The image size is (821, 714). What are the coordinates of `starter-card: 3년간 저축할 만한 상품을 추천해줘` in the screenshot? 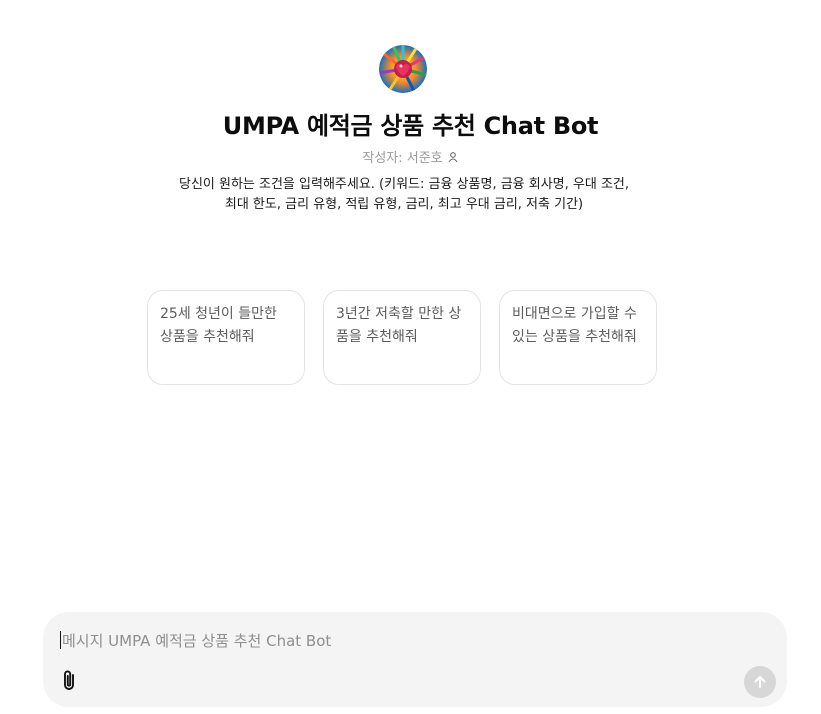 It's located at (402, 337).